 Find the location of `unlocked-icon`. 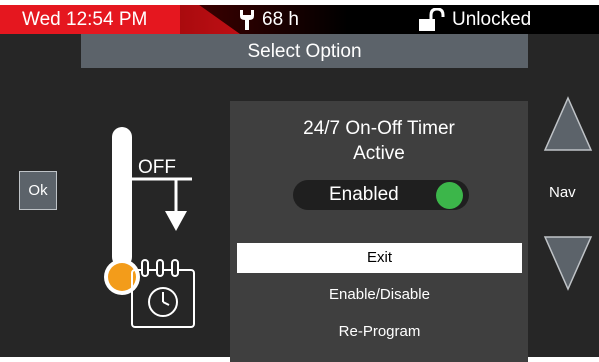

unlocked-icon is located at coordinates (432, 19).